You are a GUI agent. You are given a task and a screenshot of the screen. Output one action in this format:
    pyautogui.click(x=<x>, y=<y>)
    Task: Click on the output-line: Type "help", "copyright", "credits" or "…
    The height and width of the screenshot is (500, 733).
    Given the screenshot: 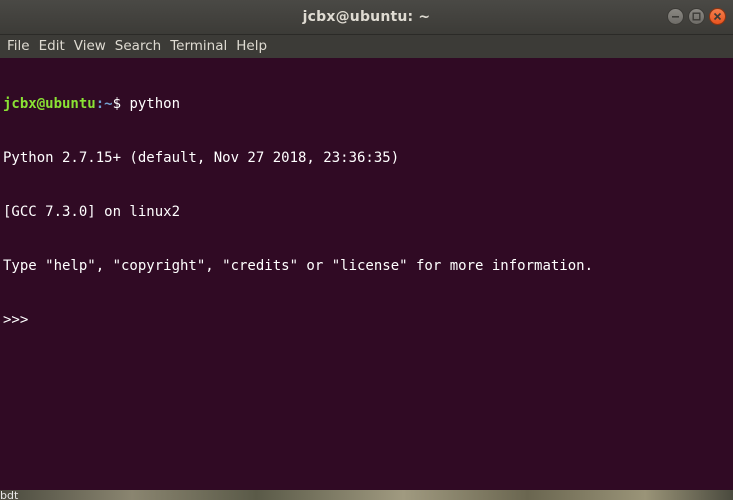 What is the action you would take?
    pyautogui.click(x=298, y=266)
    